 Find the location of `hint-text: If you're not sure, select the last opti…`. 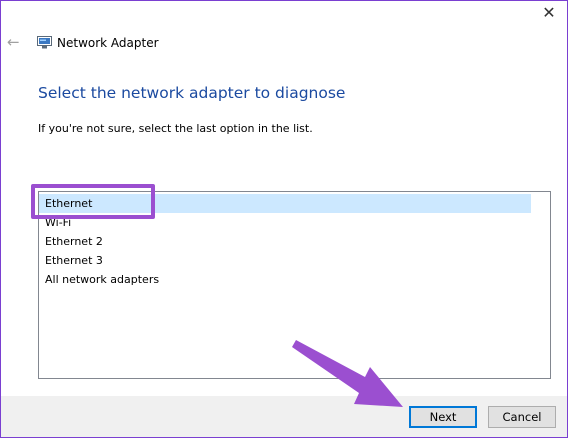

hint-text: If you're not sure, select the last opti… is located at coordinates (175, 128).